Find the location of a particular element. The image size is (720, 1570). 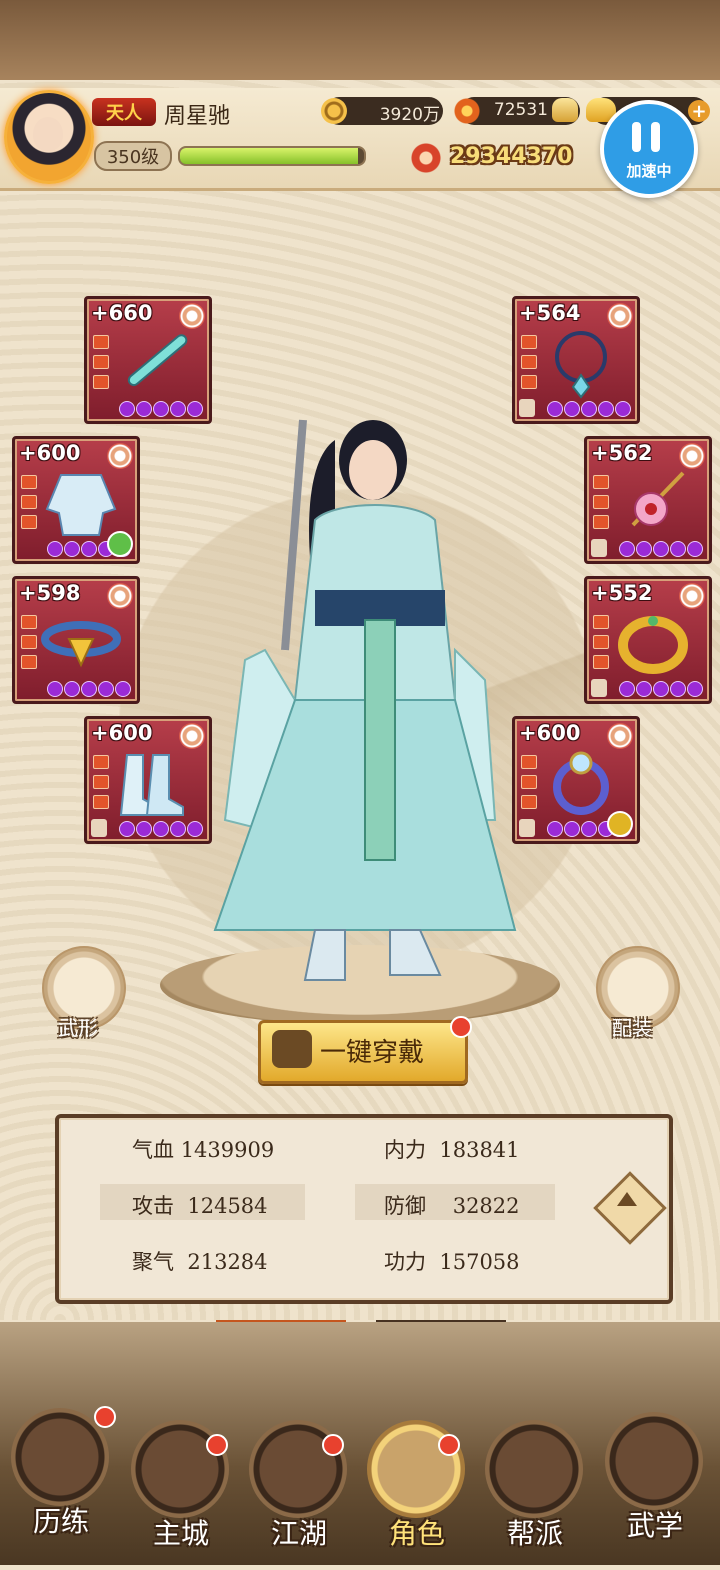

exp-bar is located at coordinates (272, 156).